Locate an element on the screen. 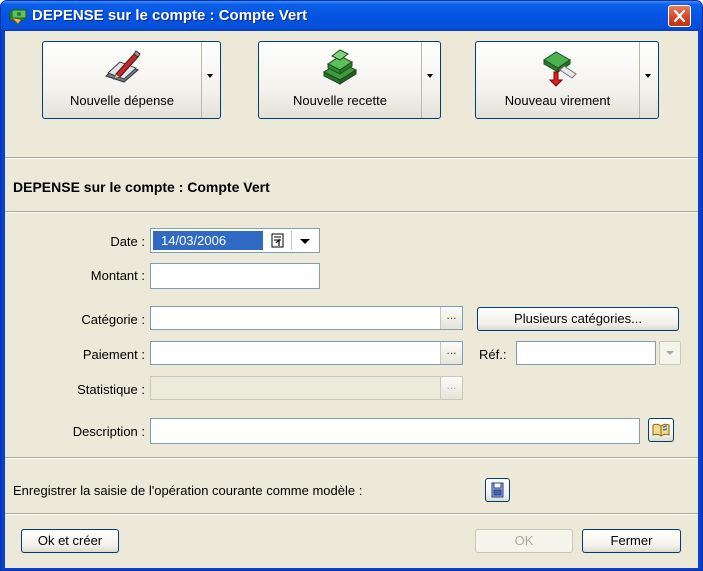 The height and width of the screenshot is (571, 703). date-value: 14/03/2006 is located at coordinates (208, 240).